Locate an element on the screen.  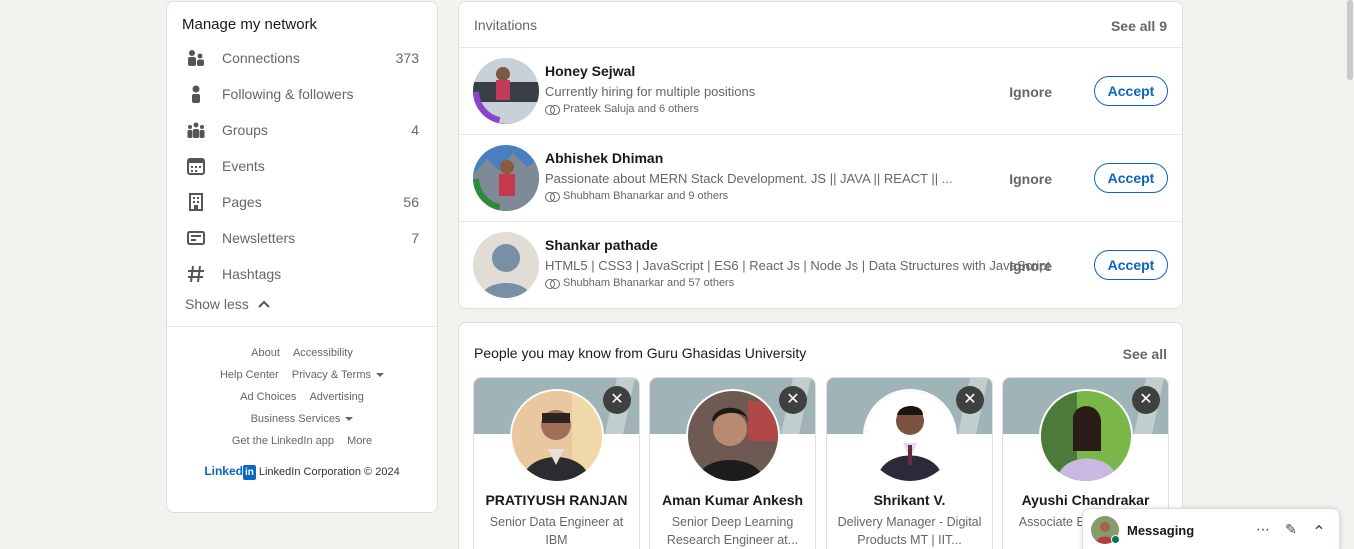
sidebar-item-count: 56 is located at coordinates (411, 202).